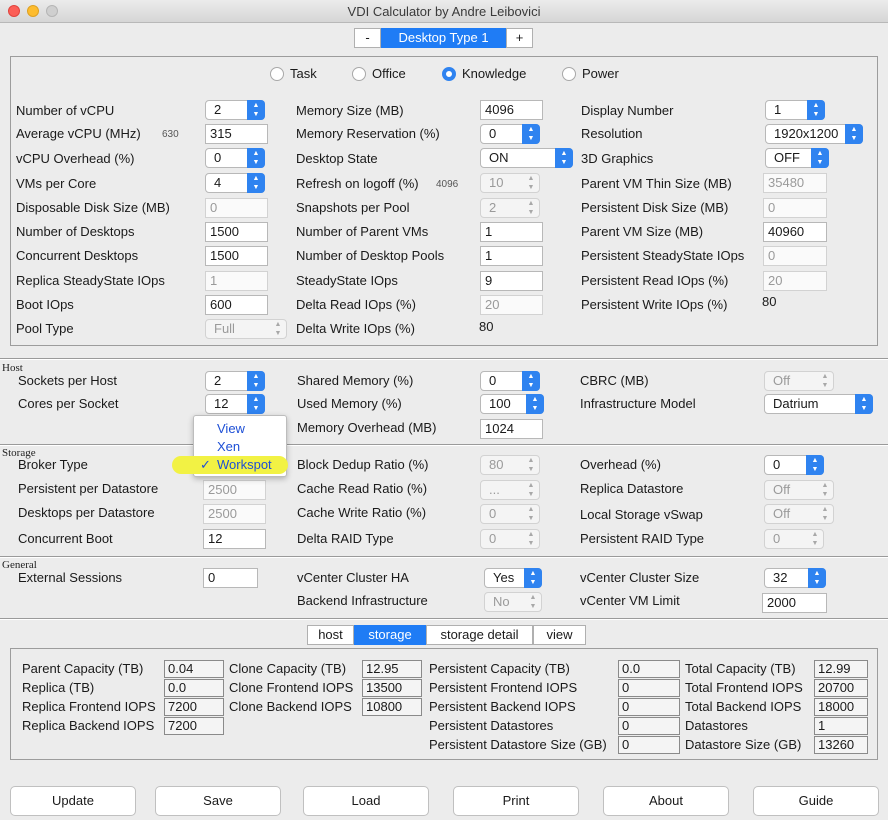 This screenshot has width=888, height=820. I want to click on persistent-per-ds-field: 2500, so click(234, 490).